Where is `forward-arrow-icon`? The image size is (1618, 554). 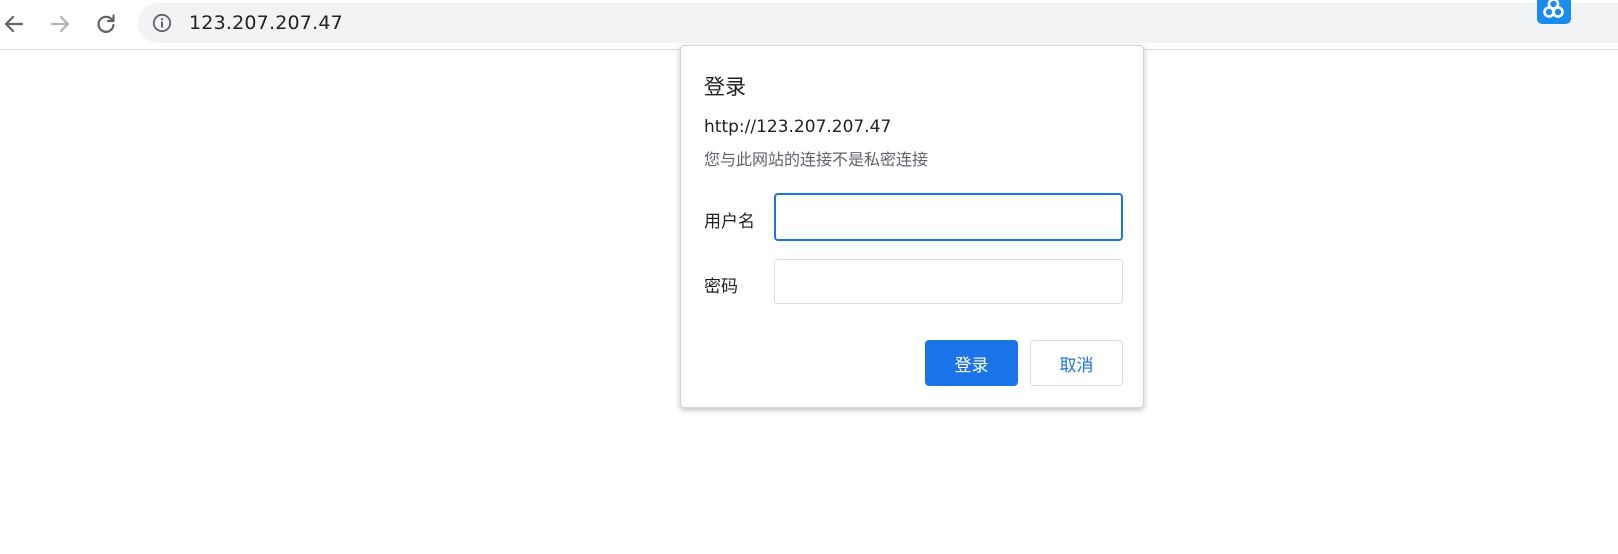
forward-arrow-icon is located at coordinates (60, 24).